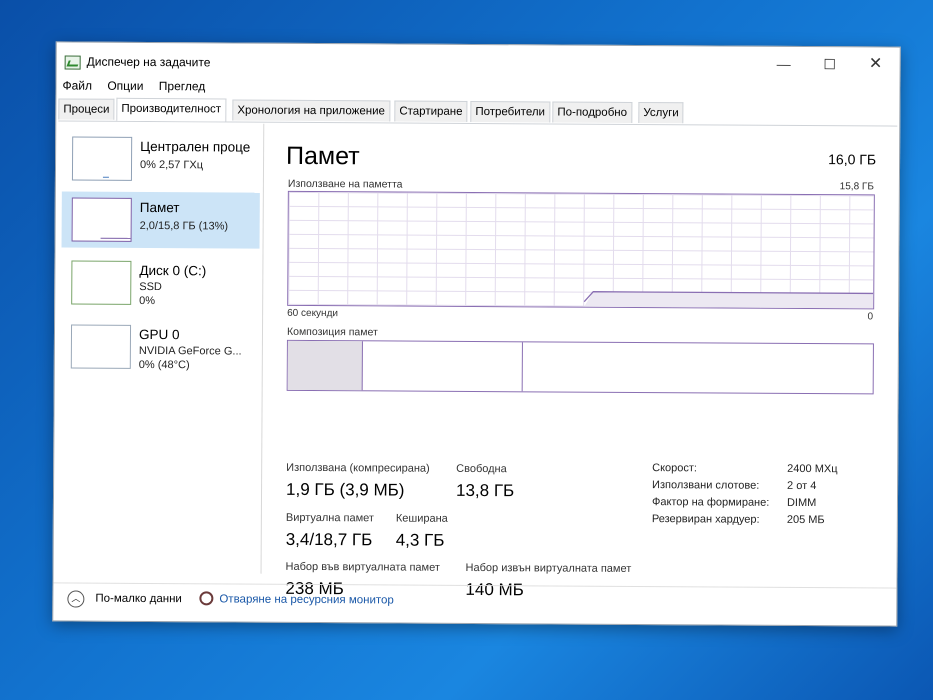 This screenshot has width=933, height=700. I want to click on resource-item-disk: Диск 0 (C:) SSD 0%, so click(160, 282).